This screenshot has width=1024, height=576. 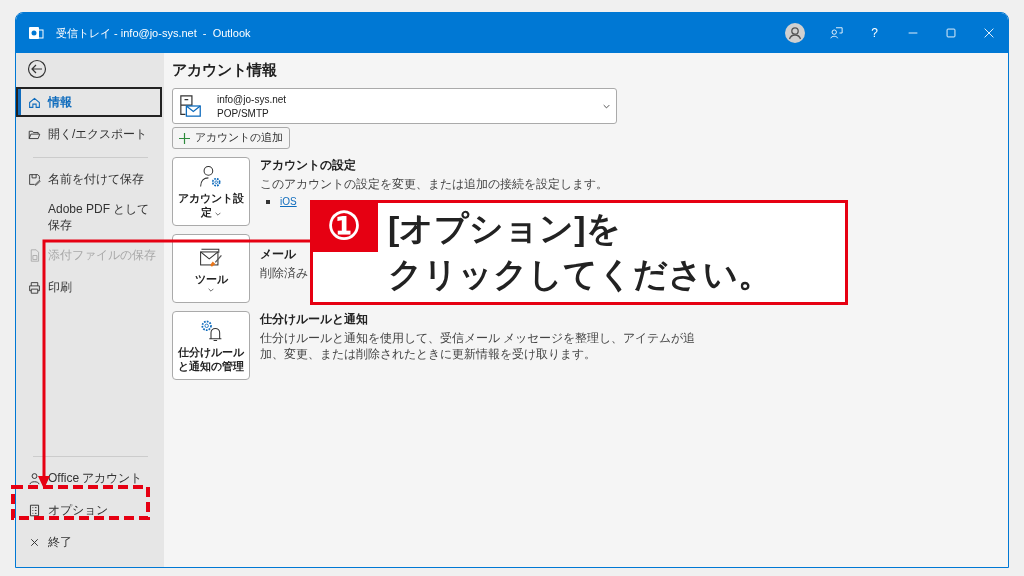 What do you see at coordinates (836, 33) in the screenshot?
I see `feedback-icon` at bounding box center [836, 33].